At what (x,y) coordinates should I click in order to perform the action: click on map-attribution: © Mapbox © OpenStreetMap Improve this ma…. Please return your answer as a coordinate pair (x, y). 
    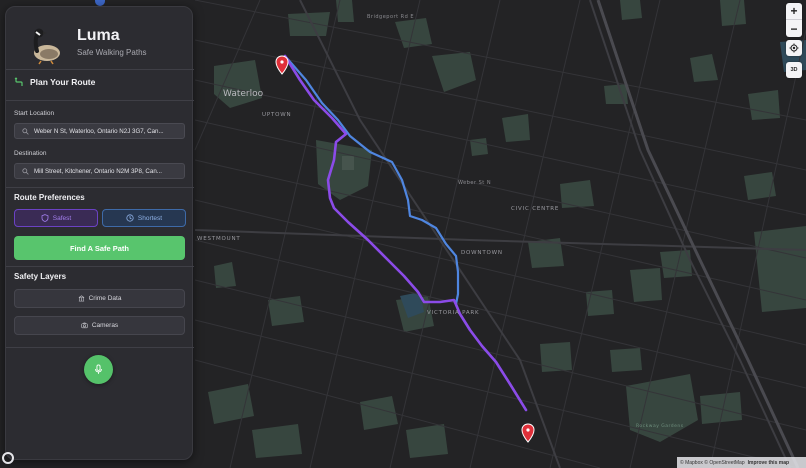
    Looking at the image, I should click on (741, 462).